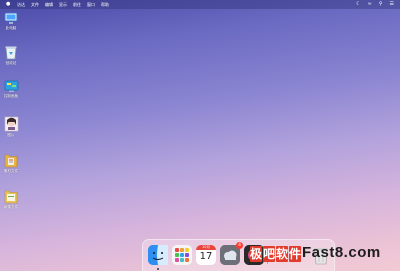 The width and height of the screenshot is (400, 271). What do you see at coordinates (11, 28) in the screenshot?
I see `desktop-icon-label: 此电脑` at bounding box center [11, 28].